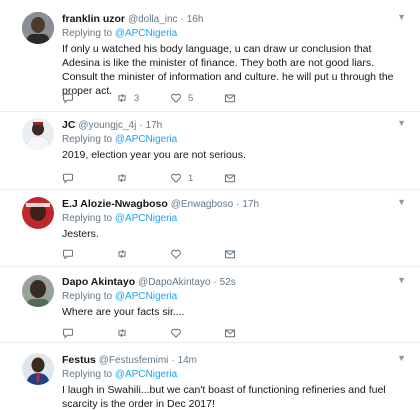 The image size is (420, 410). I want to click on display-name: franklin uzor, so click(93, 19).